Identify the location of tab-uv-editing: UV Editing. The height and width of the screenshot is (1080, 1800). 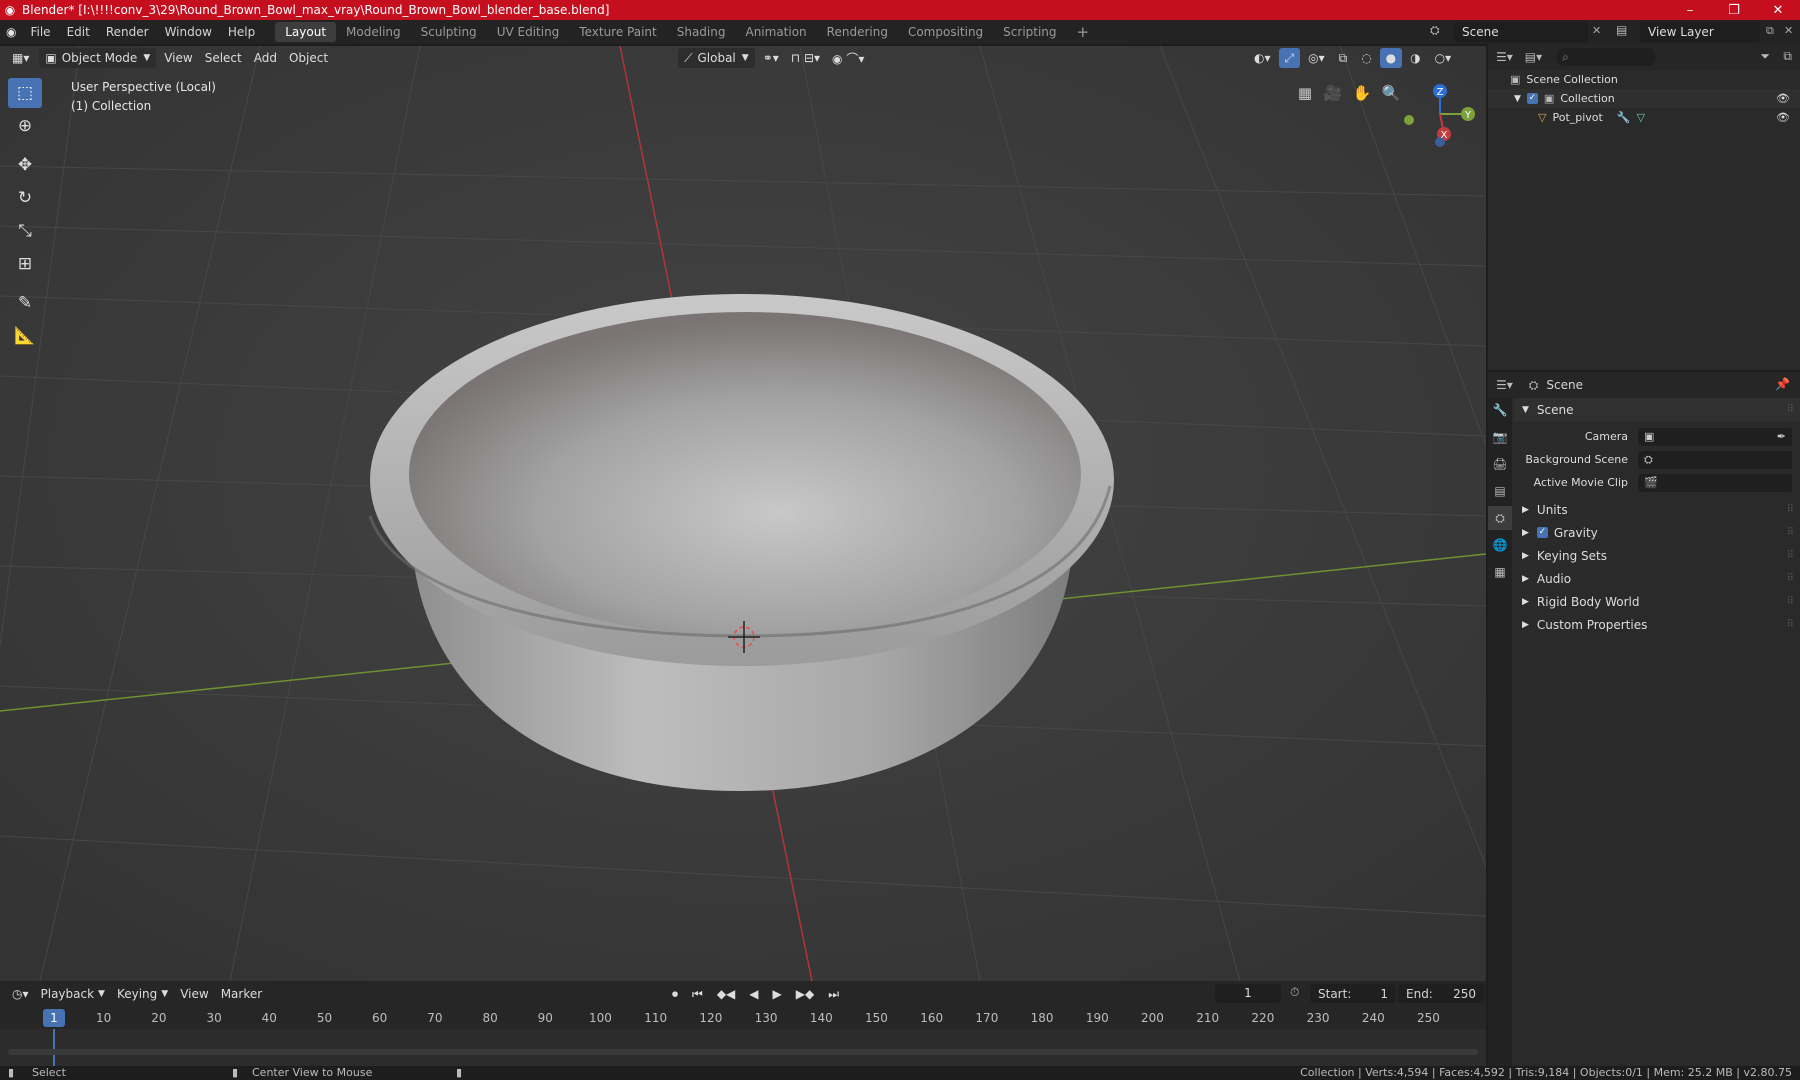
(528, 32).